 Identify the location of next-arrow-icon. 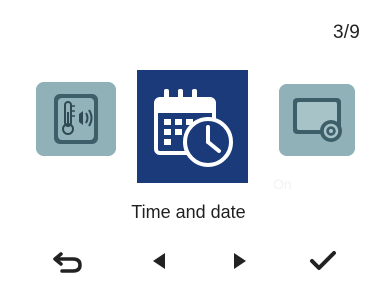
(240, 261).